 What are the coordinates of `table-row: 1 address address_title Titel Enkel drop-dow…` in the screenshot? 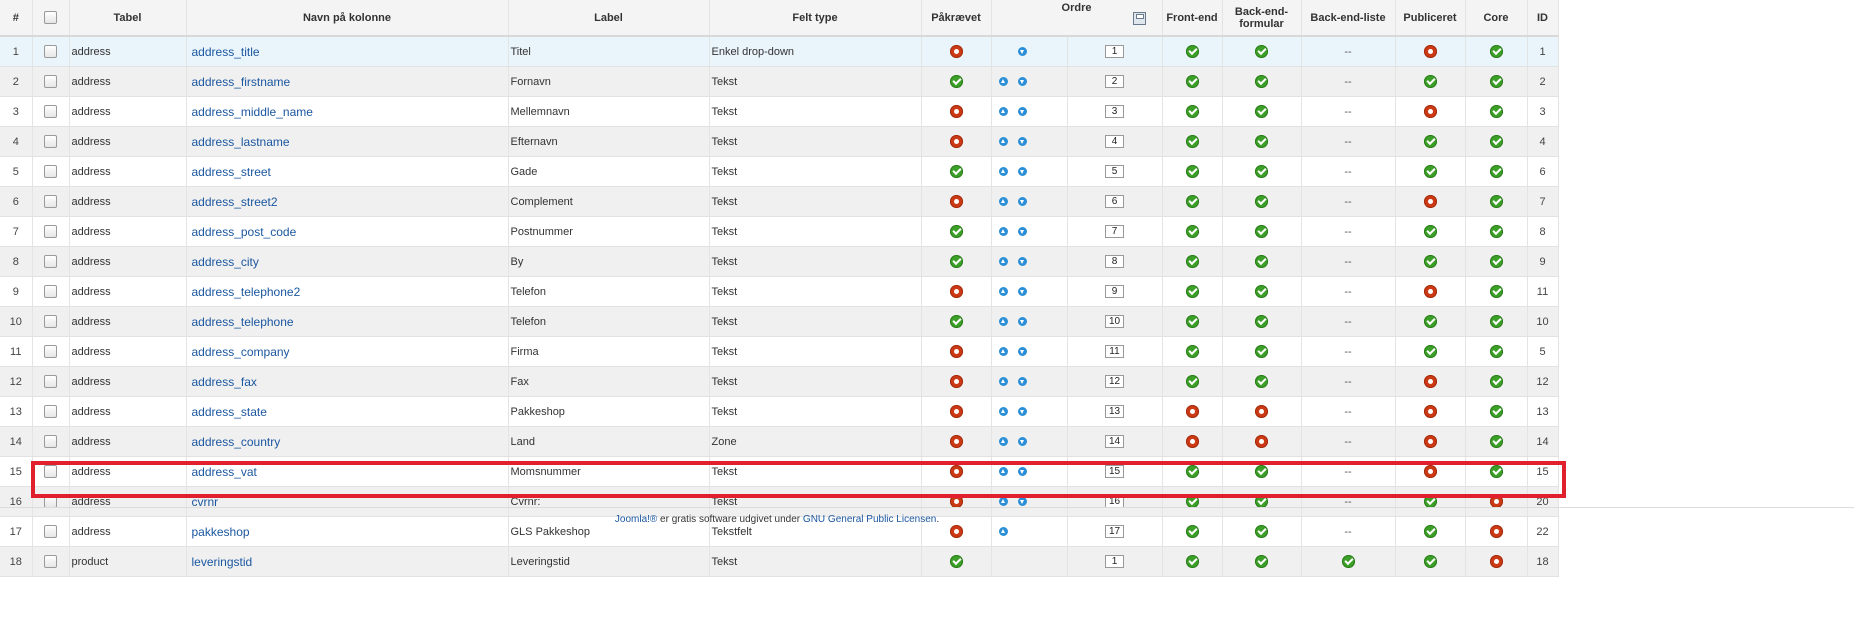 It's located at (927, 51).